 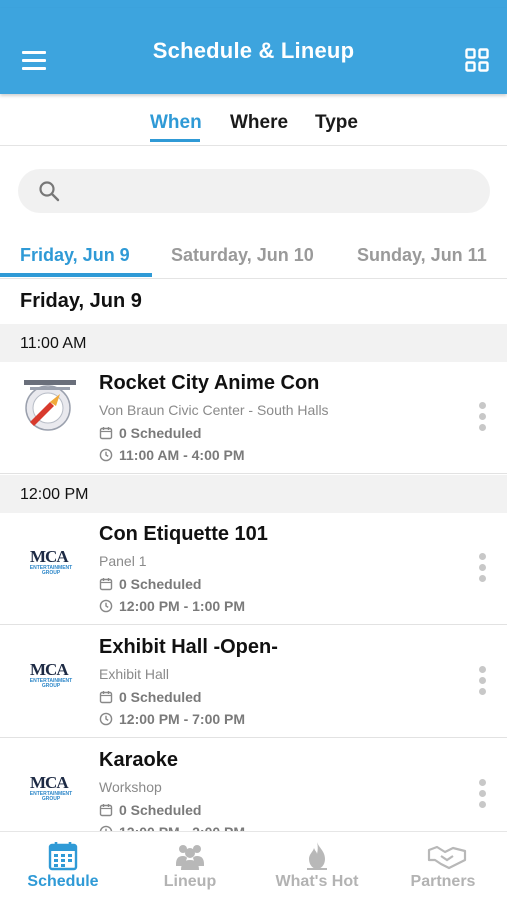 I want to click on day-tab-friday: Friday, Jun 9, so click(x=75, y=255).